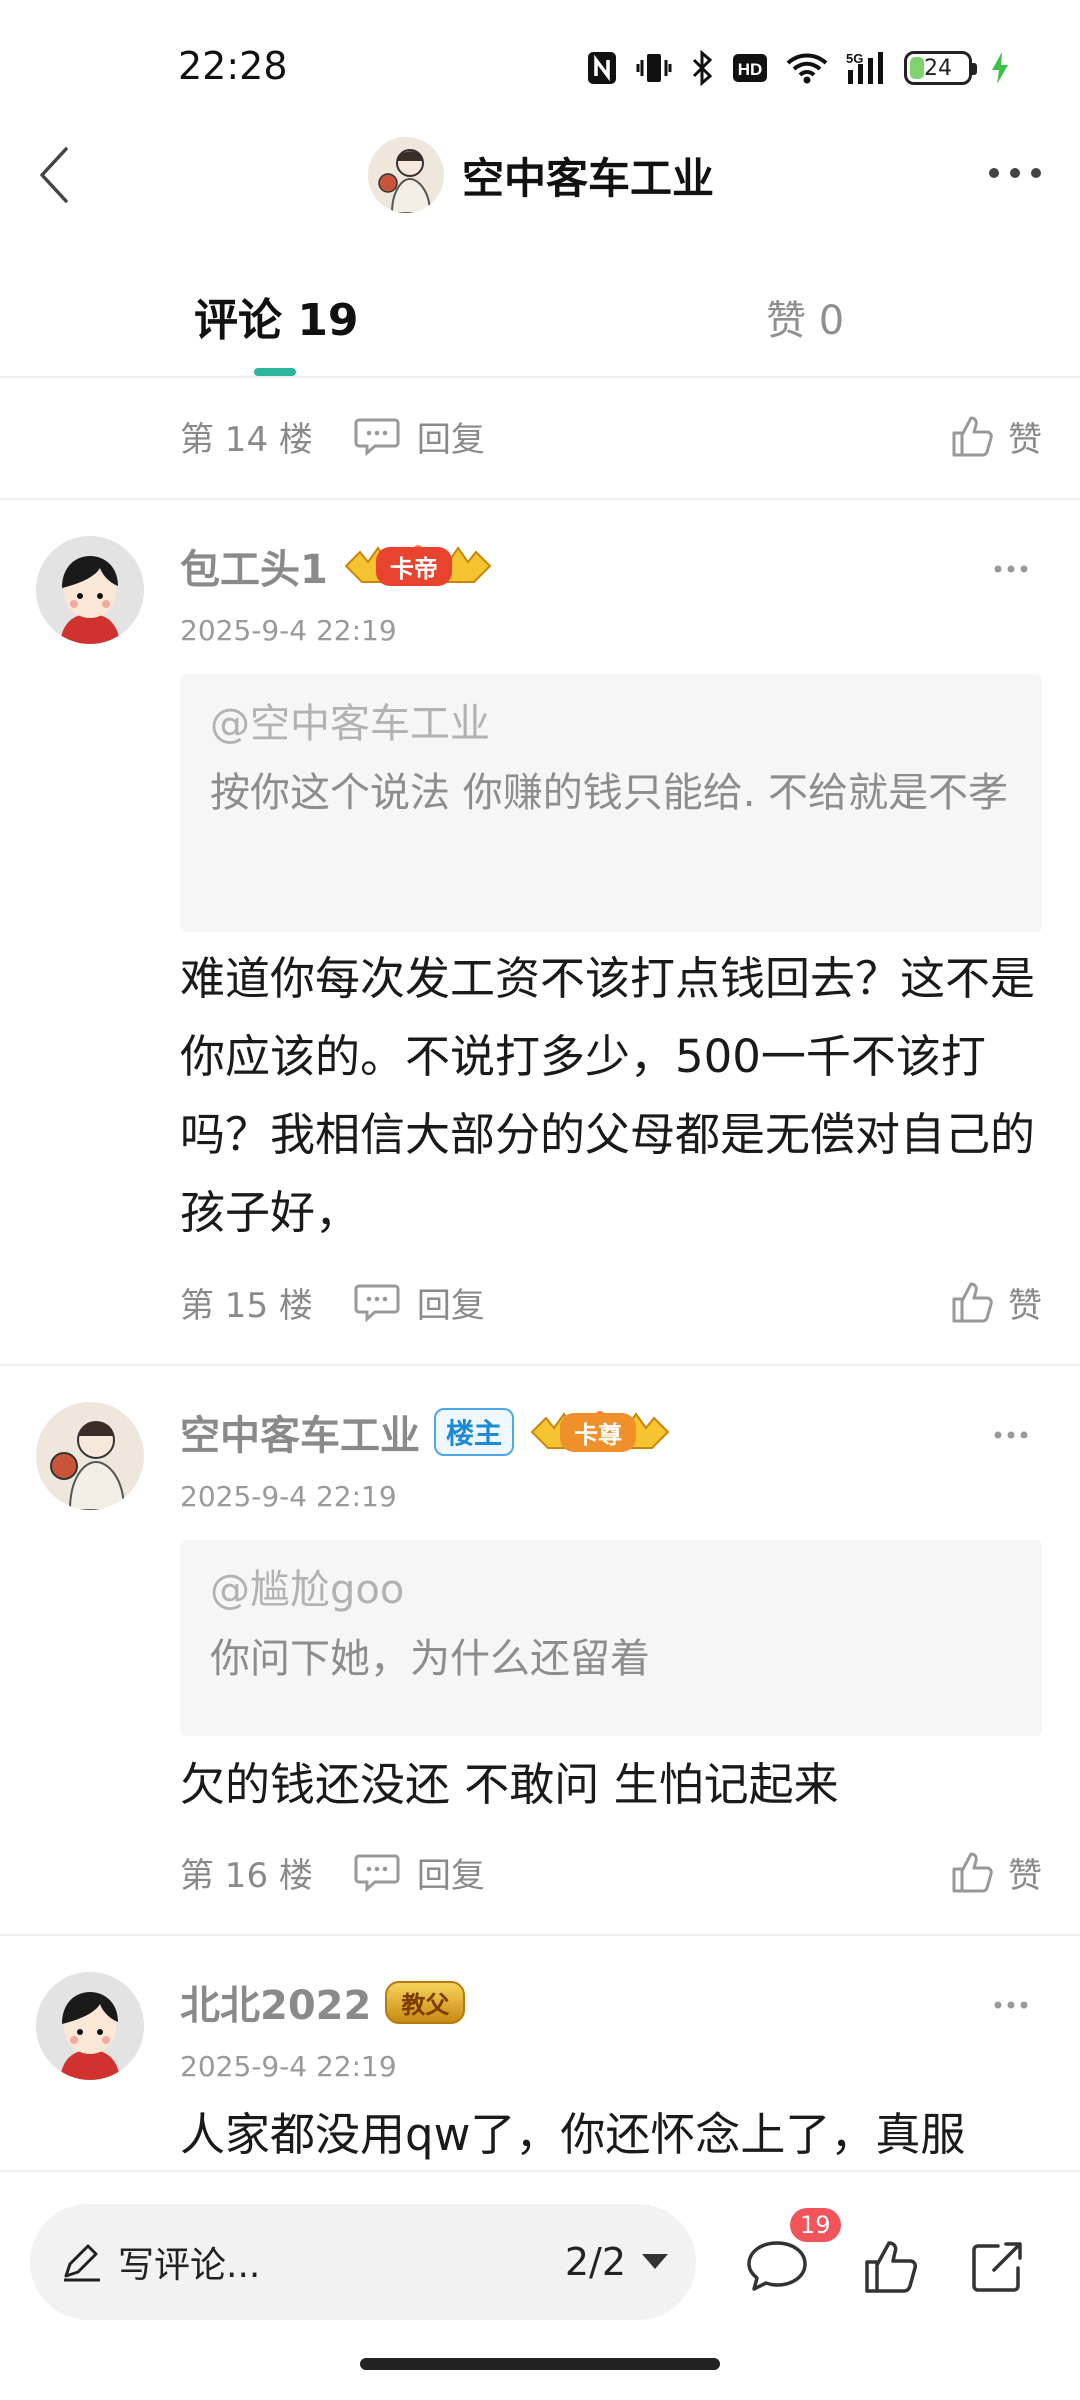 Image resolution: width=1080 pixels, height=2400 pixels. What do you see at coordinates (246, 1305) in the screenshot?
I see `floor-label: 第 15 楼` at bounding box center [246, 1305].